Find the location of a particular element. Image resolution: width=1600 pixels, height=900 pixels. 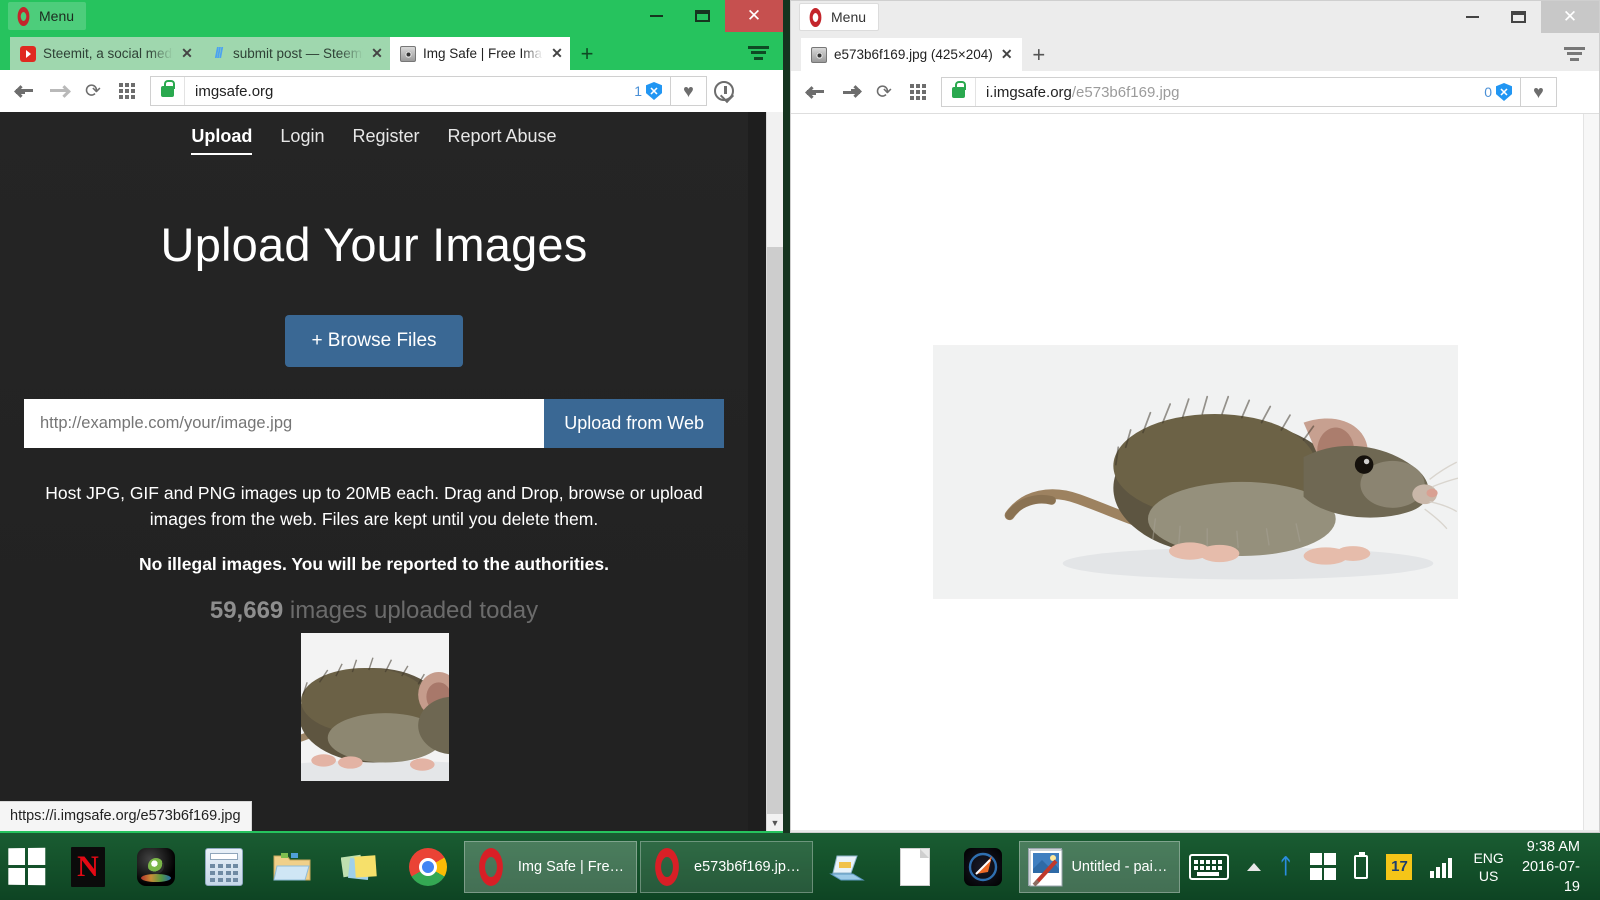

taskbar-icon-scanner is located at coordinates (847, 866).